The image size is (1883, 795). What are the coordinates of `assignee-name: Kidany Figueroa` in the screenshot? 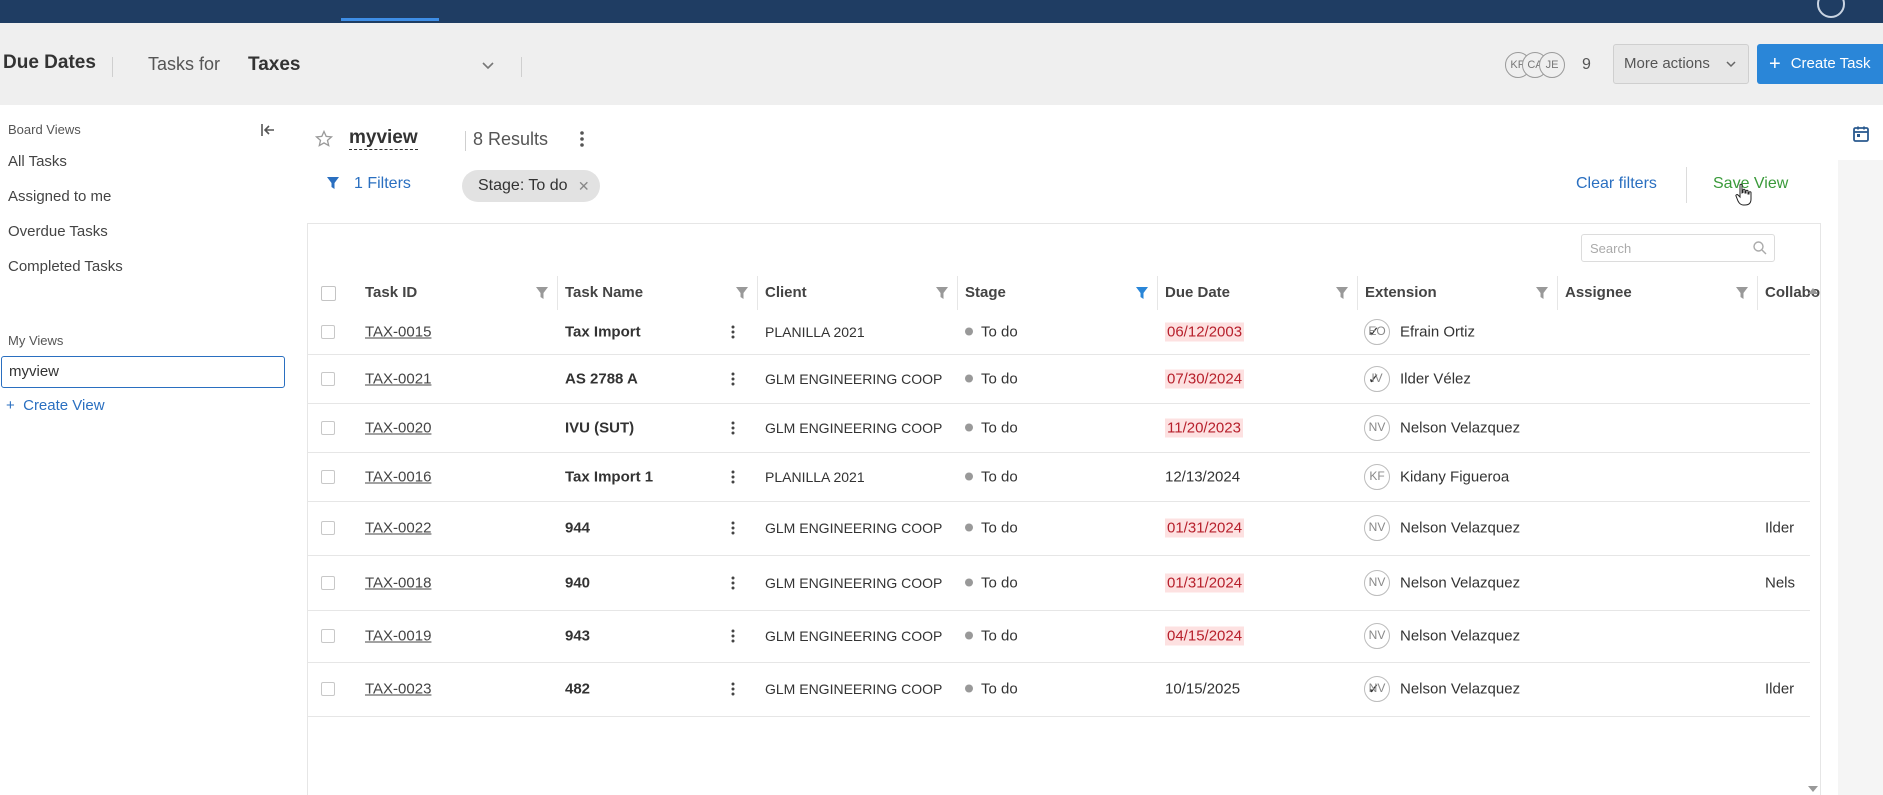 It's located at (1454, 476).